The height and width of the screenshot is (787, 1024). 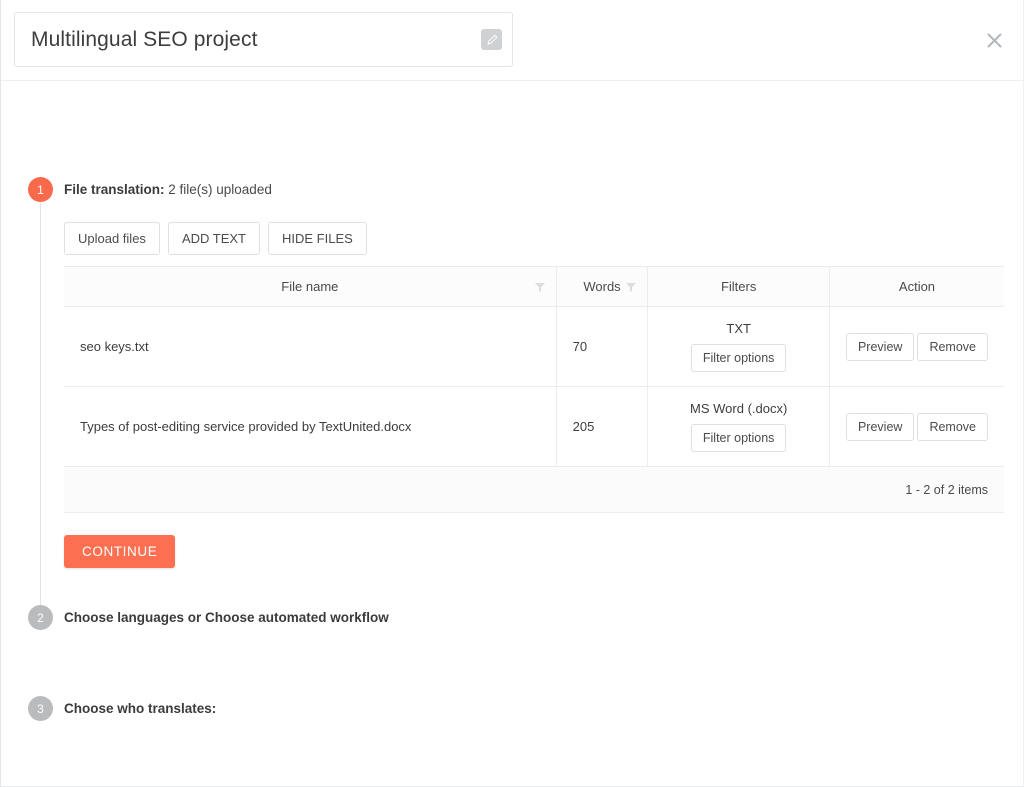 What do you see at coordinates (40, 617) in the screenshot?
I see `step-2-badge: 2` at bounding box center [40, 617].